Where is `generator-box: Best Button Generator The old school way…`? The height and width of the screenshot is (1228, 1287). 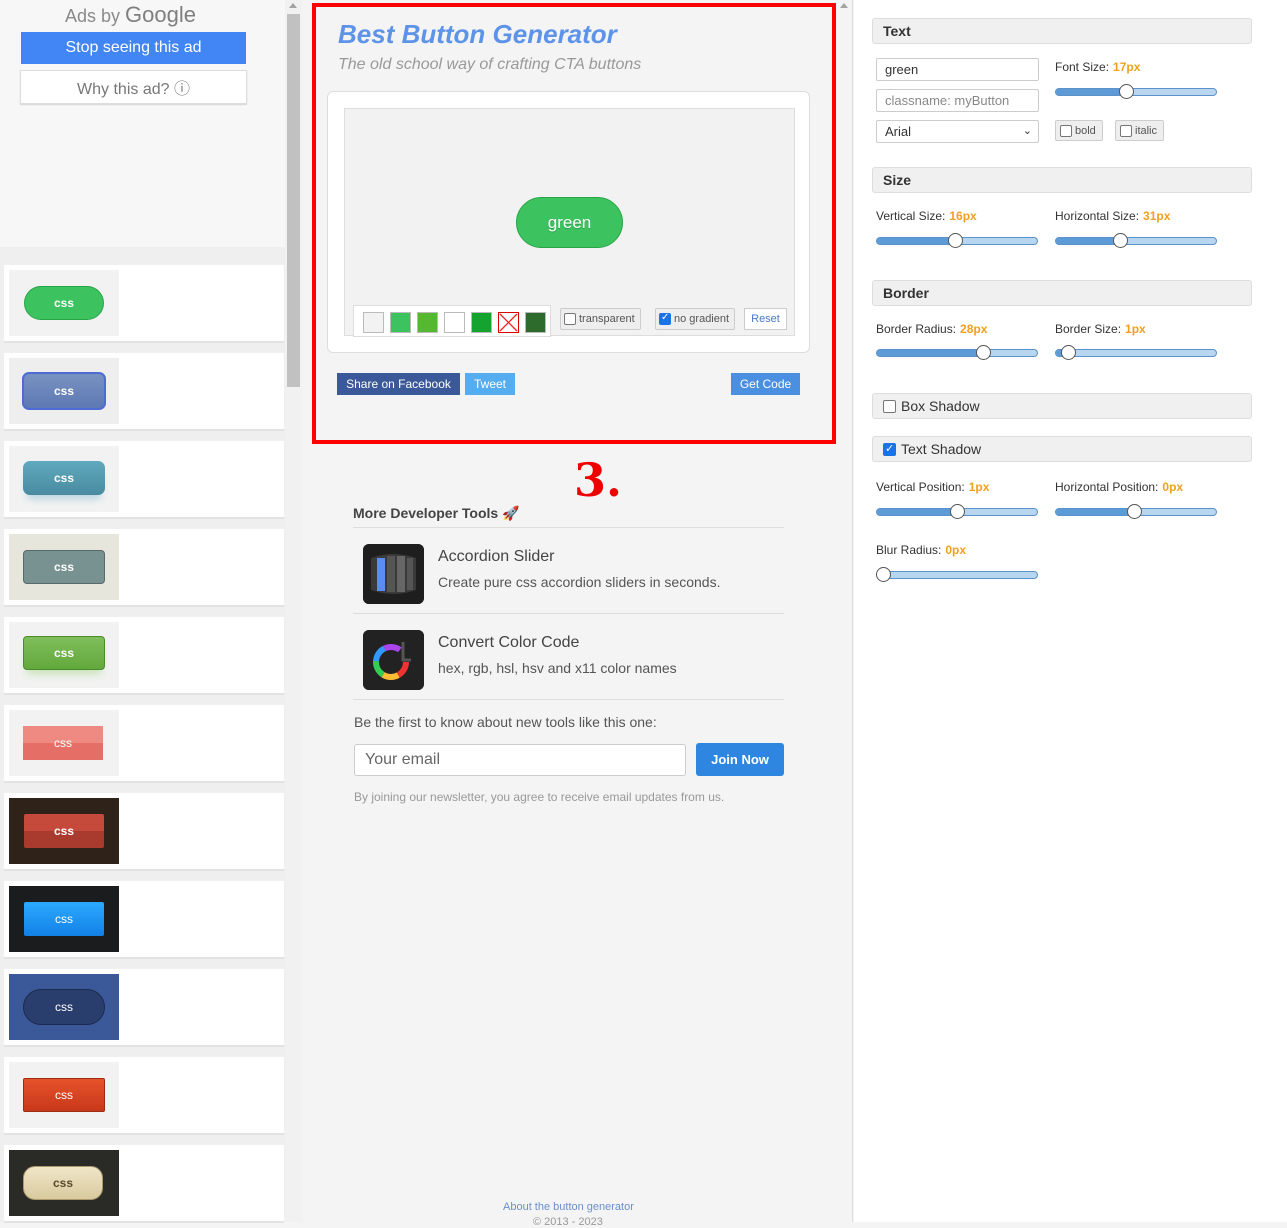
generator-box: Best Button Generator The old school way… is located at coordinates (574, 223).